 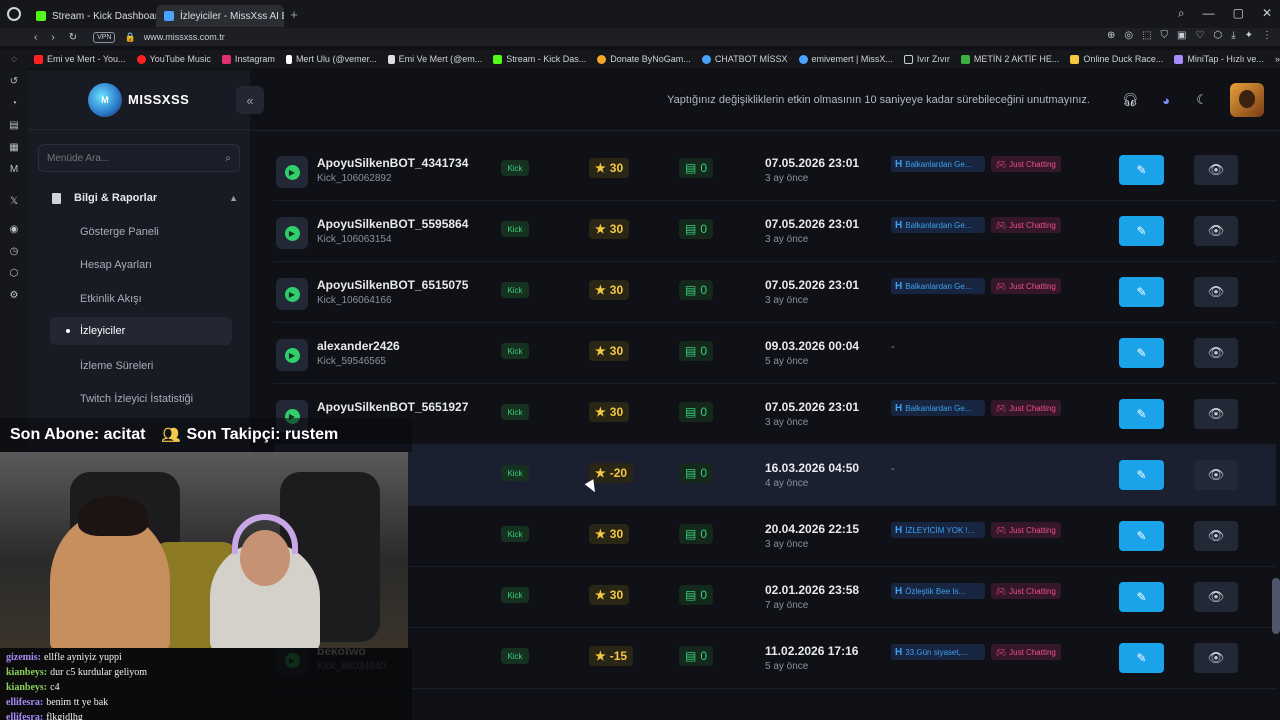 What do you see at coordinates (1166, 100) in the screenshot?
I see `discord-icon: ◕` at bounding box center [1166, 100].